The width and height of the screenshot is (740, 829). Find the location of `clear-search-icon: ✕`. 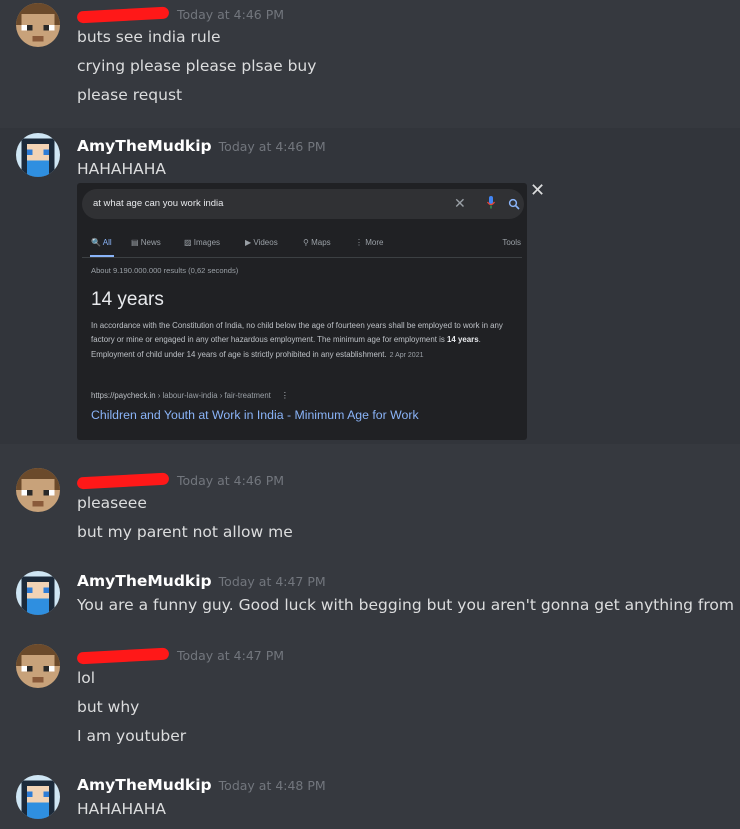

clear-search-icon: ✕ is located at coordinates (460, 203).